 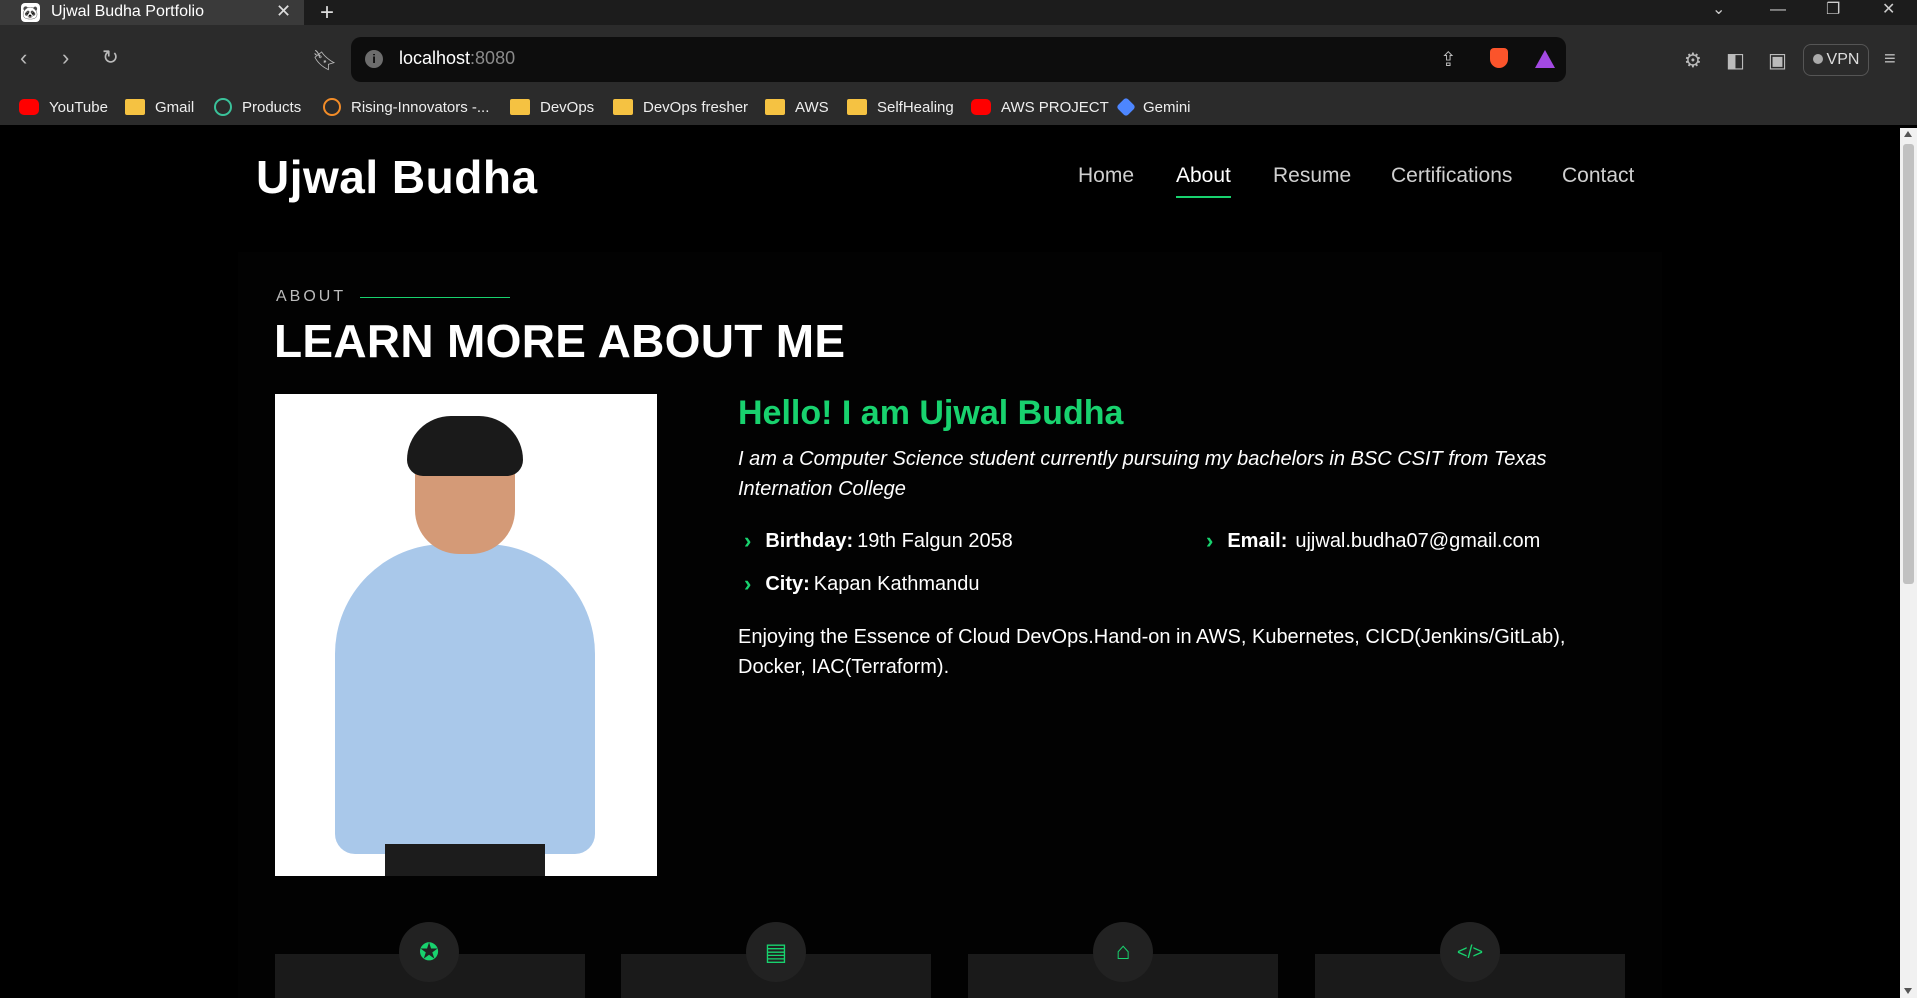 What do you see at coordinates (567, 107) in the screenshot?
I see `bookmark-label: DevOps` at bounding box center [567, 107].